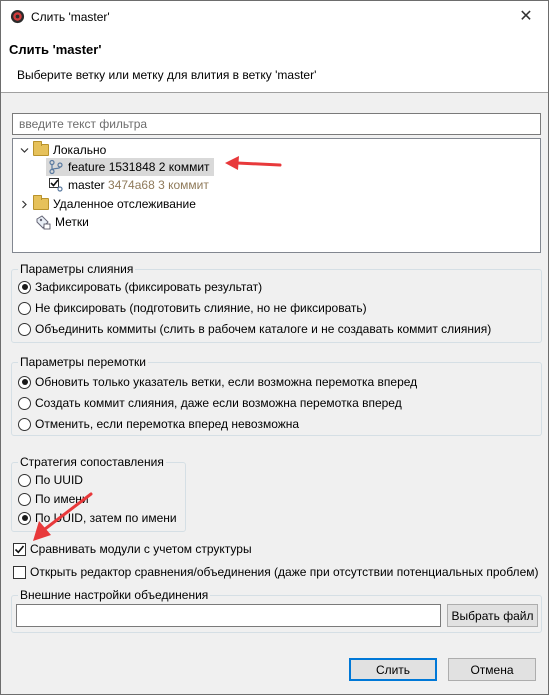  Describe the element at coordinates (56, 185) in the screenshot. I see `checked-branch-icon` at that location.